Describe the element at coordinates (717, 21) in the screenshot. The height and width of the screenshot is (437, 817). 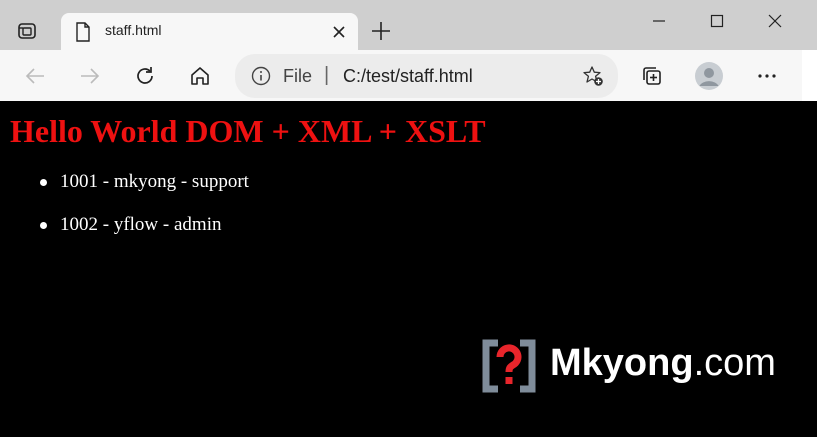
I see `maximize-window-button` at that location.